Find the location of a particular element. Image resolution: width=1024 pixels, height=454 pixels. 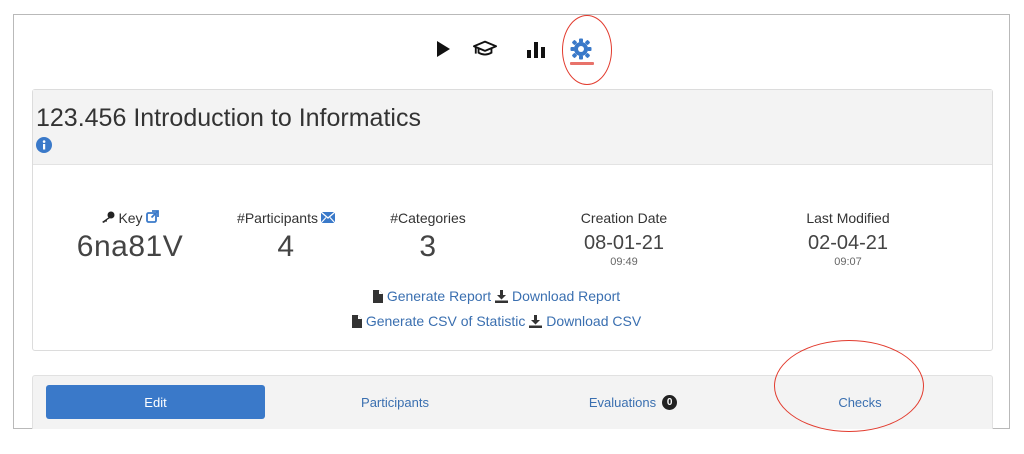

generate-csv-link: Generate CSV of Statistic is located at coordinates (438, 321).